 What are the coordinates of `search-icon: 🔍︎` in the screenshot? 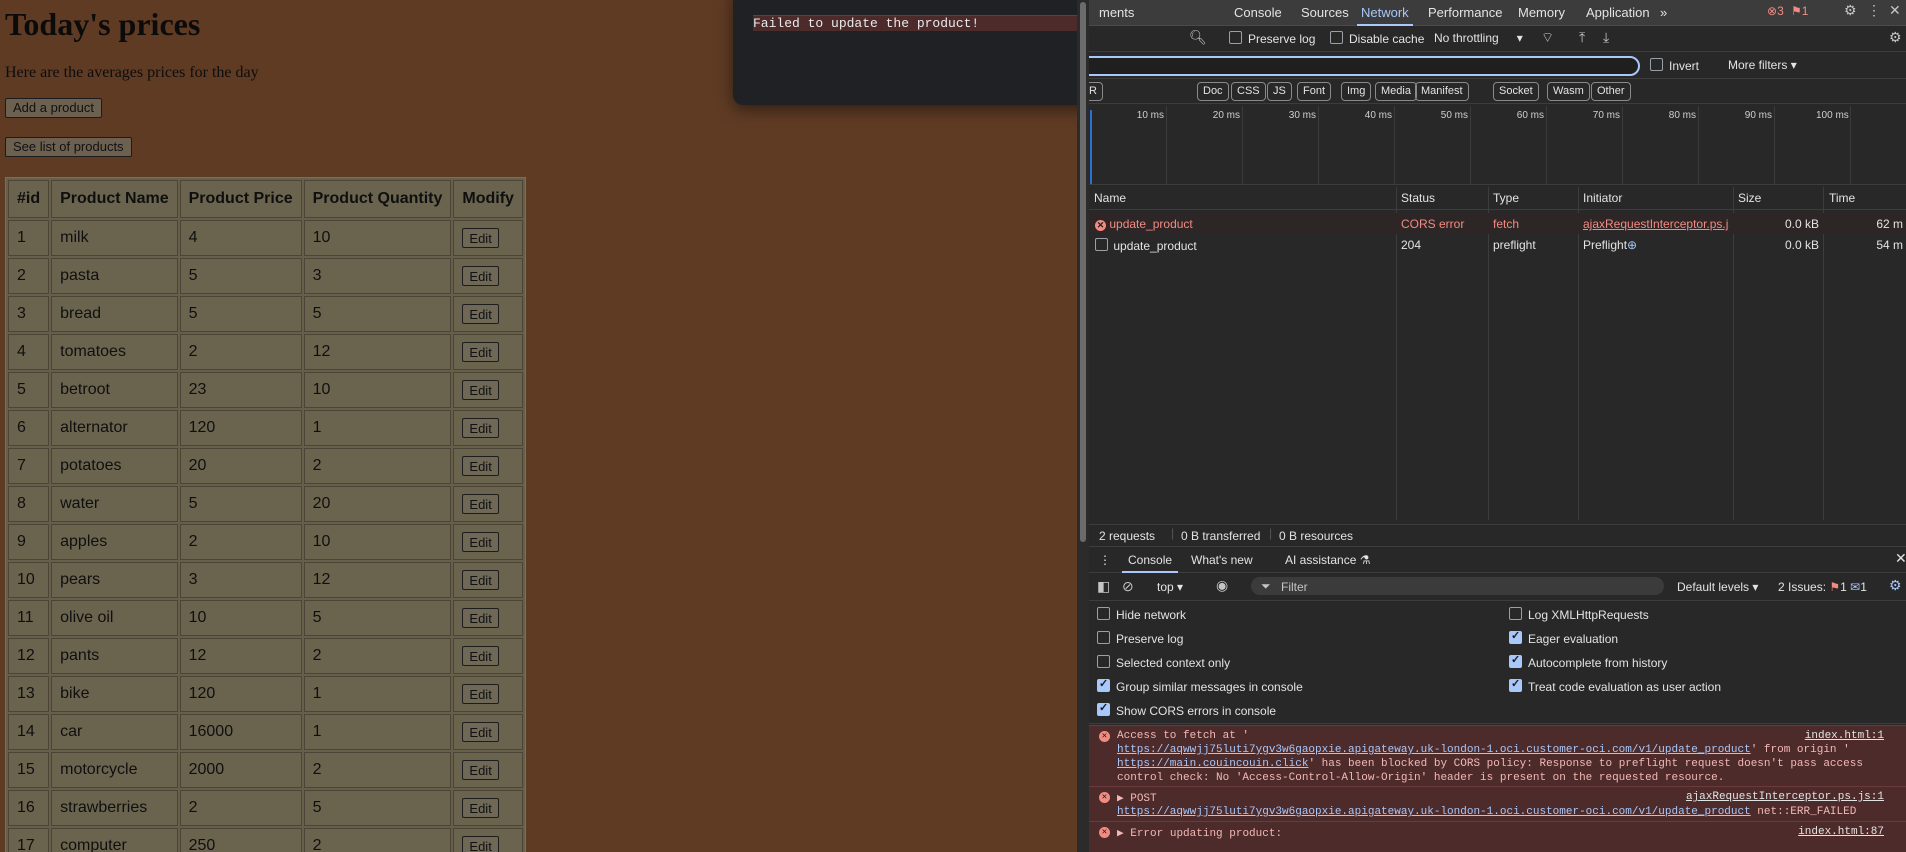 It's located at (1198, 37).